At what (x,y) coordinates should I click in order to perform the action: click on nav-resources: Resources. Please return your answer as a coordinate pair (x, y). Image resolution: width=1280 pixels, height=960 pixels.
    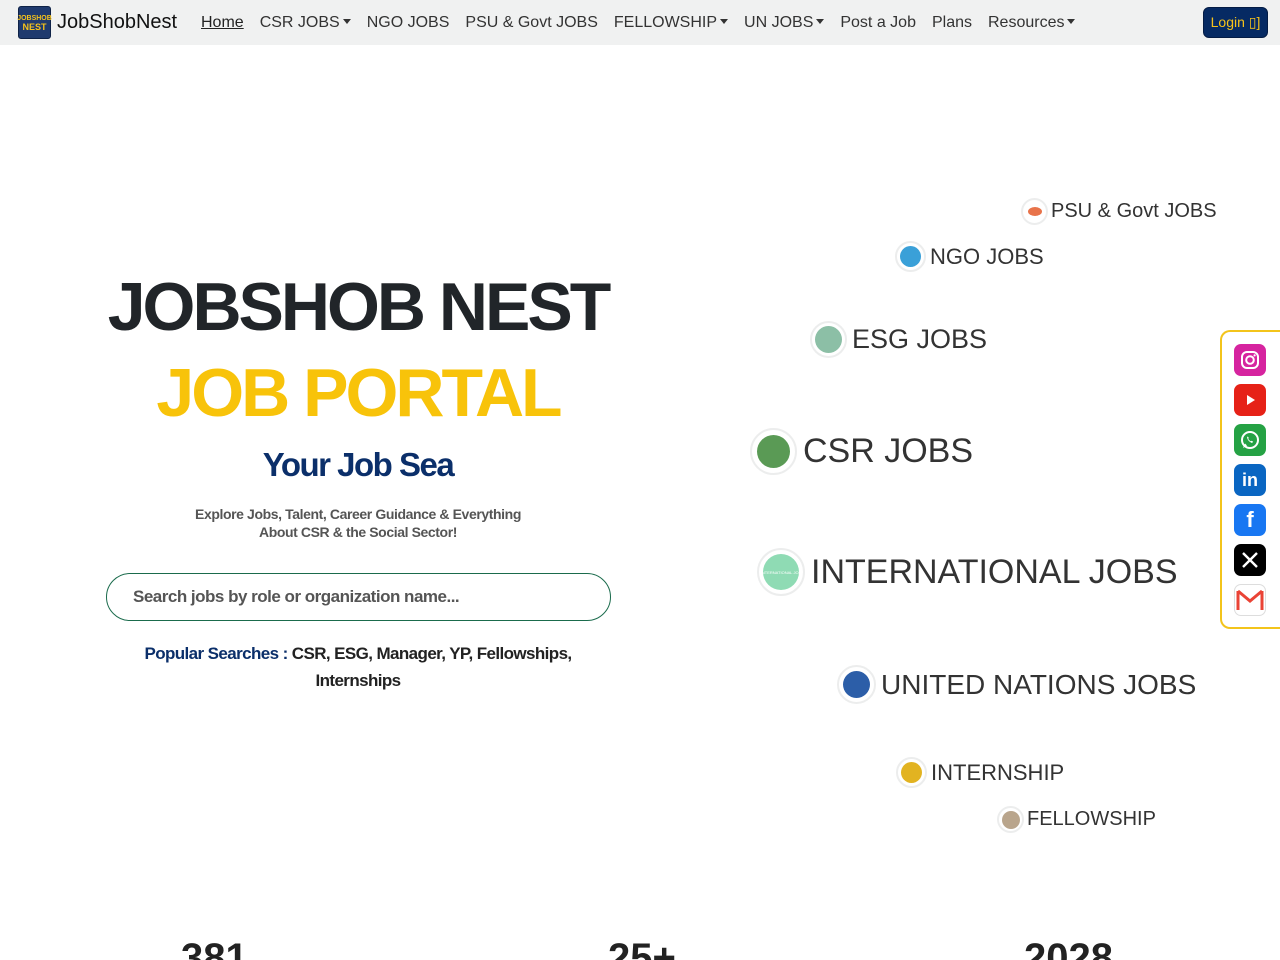
    Looking at the image, I should click on (1032, 22).